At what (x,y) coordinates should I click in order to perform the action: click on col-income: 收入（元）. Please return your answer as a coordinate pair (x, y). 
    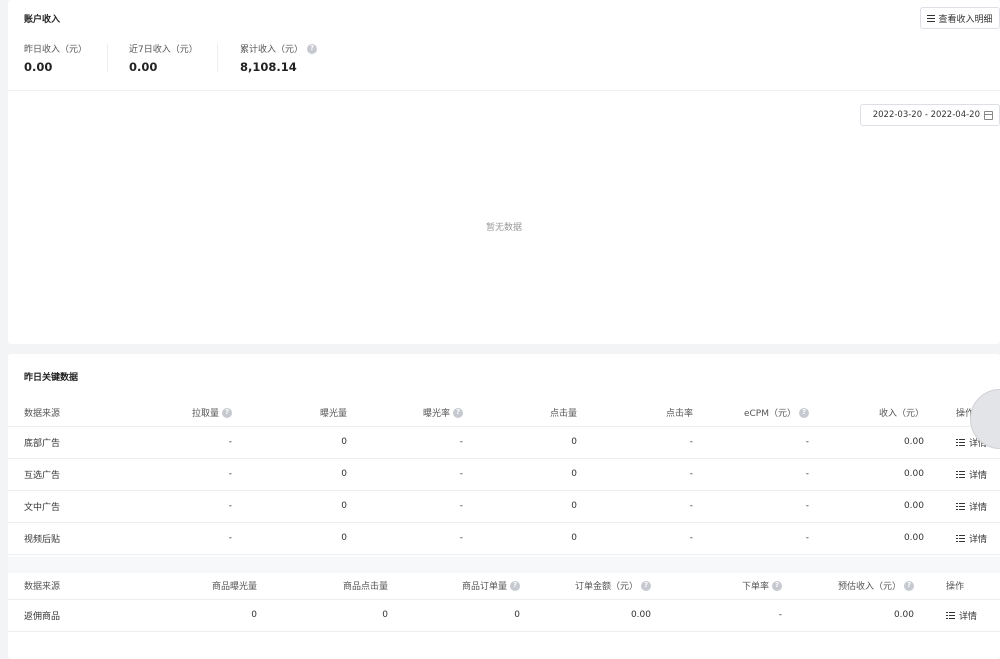
    Looking at the image, I should click on (901, 414).